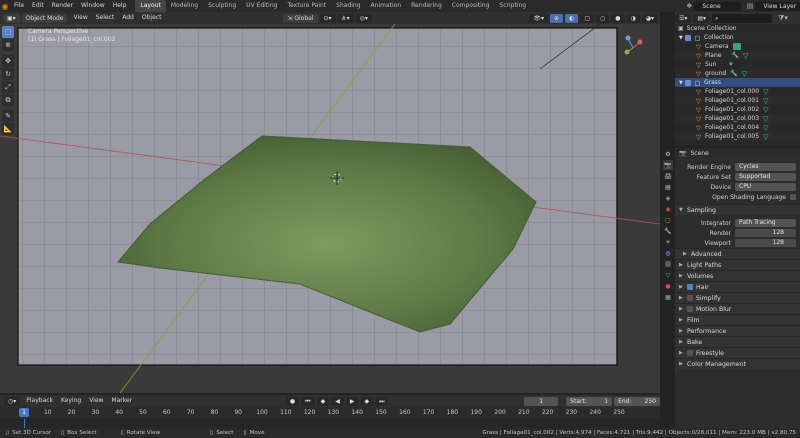  Describe the element at coordinates (765, 167) in the screenshot. I see `render-engine-select: Cycles` at that location.